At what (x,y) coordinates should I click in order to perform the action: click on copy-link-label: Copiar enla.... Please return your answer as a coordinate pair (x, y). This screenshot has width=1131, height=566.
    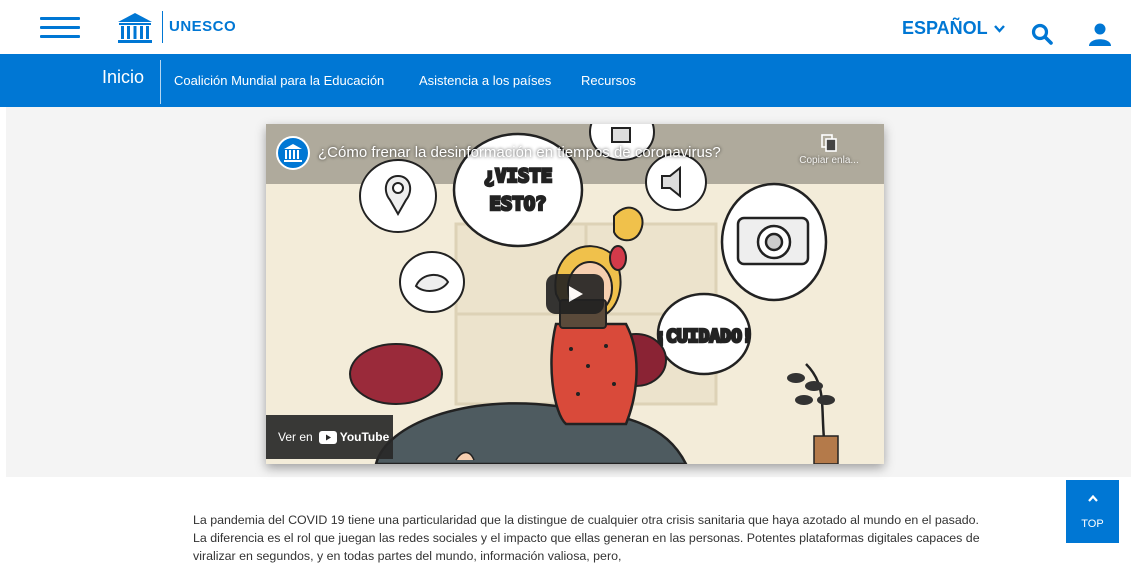
    Looking at the image, I should click on (829, 160).